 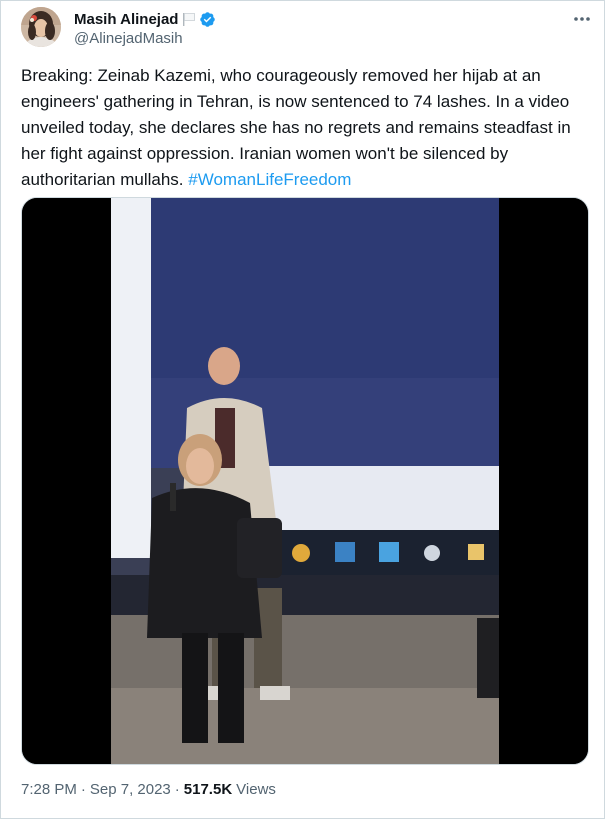 I want to click on author-display-name: Masih Alinejad, so click(x=126, y=19).